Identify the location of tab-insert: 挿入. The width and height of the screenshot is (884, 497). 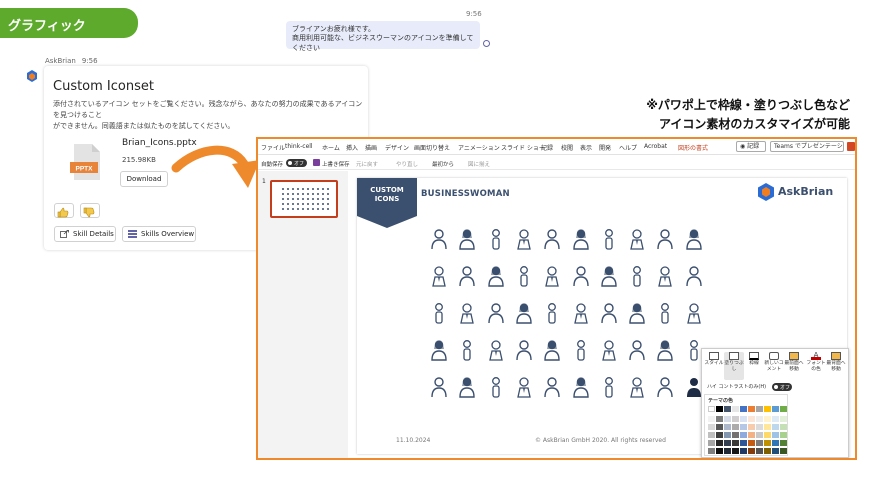
(352, 147).